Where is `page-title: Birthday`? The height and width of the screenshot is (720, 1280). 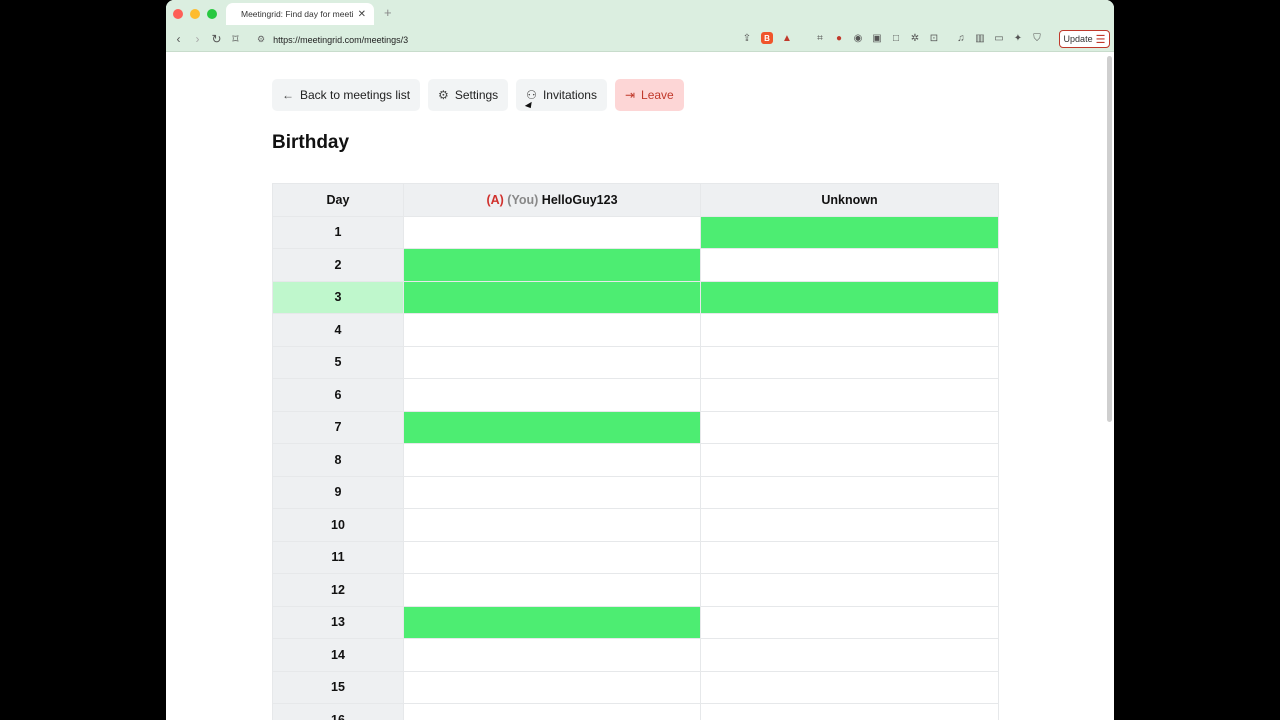
page-title: Birthday is located at coordinates (311, 142).